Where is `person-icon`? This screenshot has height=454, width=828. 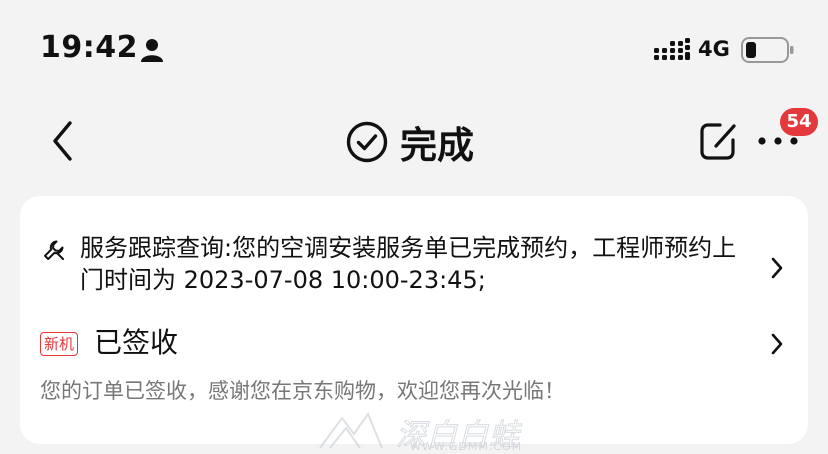
person-icon is located at coordinates (152, 50).